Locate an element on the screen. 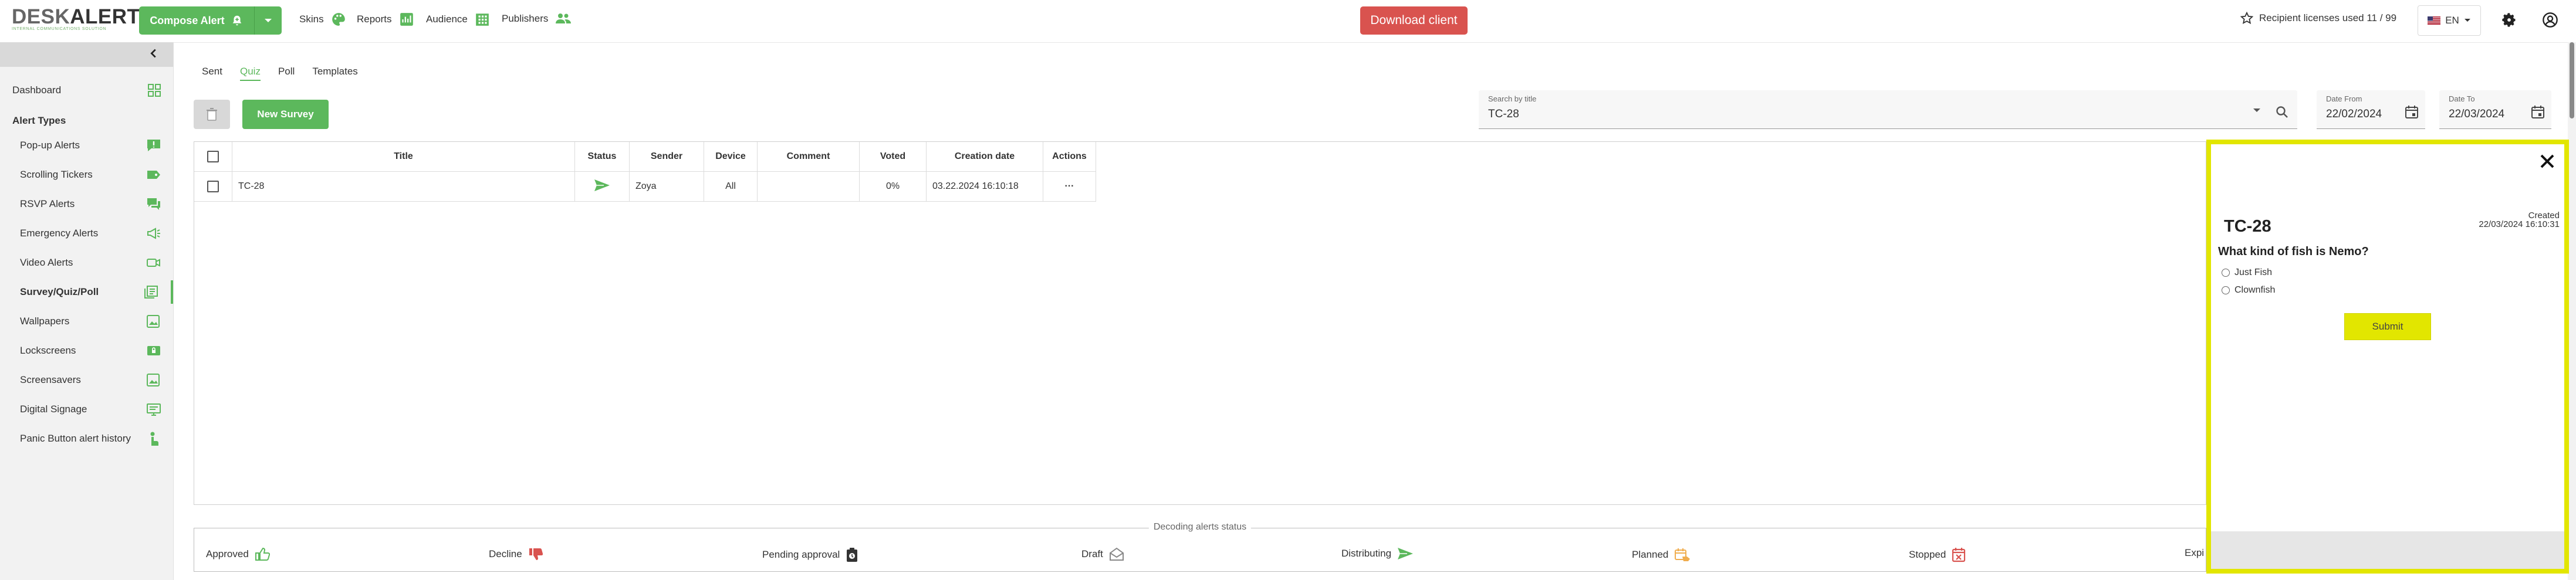 This screenshot has height=580, width=2576. legend-decline: Decline is located at coordinates (516, 554).